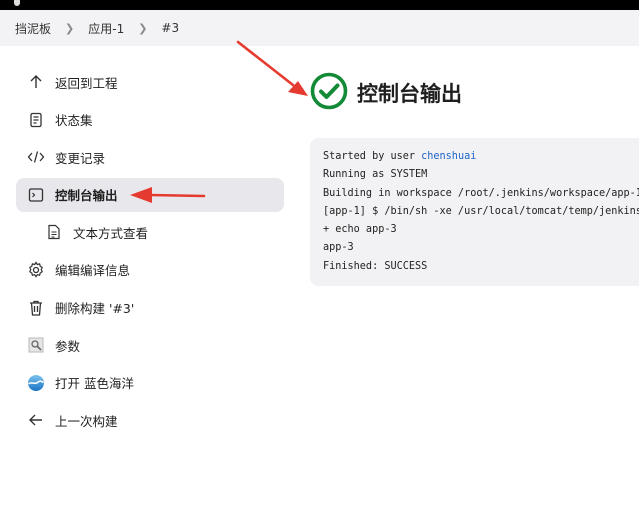 The height and width of the screenshot is (528, 639). Describe the element at coordinates (360, 230) in the screenshot. I see `console-line: + echo app-3` at that location.